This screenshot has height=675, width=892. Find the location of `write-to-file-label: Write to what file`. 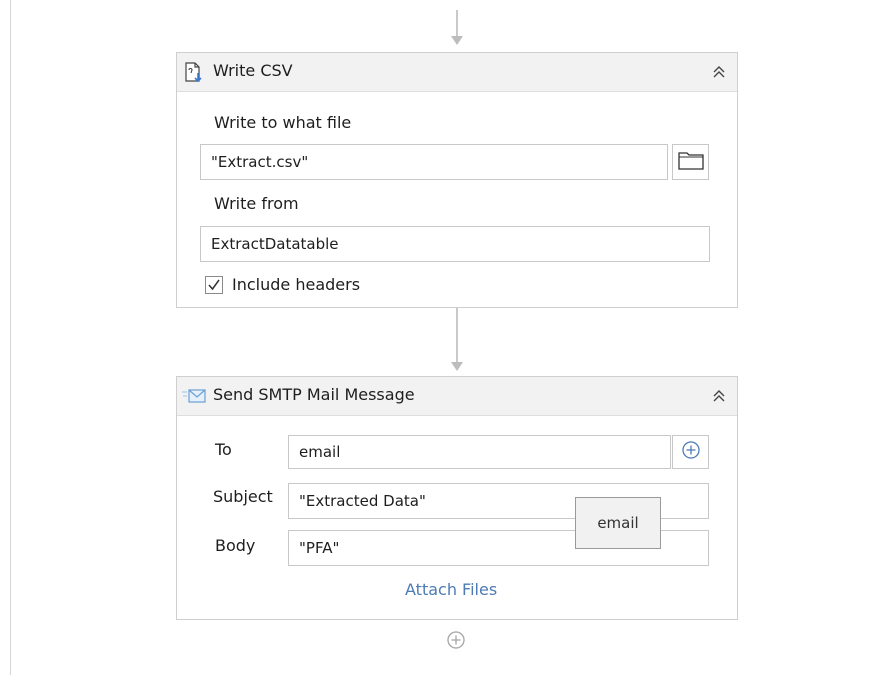

write-to-file-label: Write to what file is located at coordinates (283, 122).